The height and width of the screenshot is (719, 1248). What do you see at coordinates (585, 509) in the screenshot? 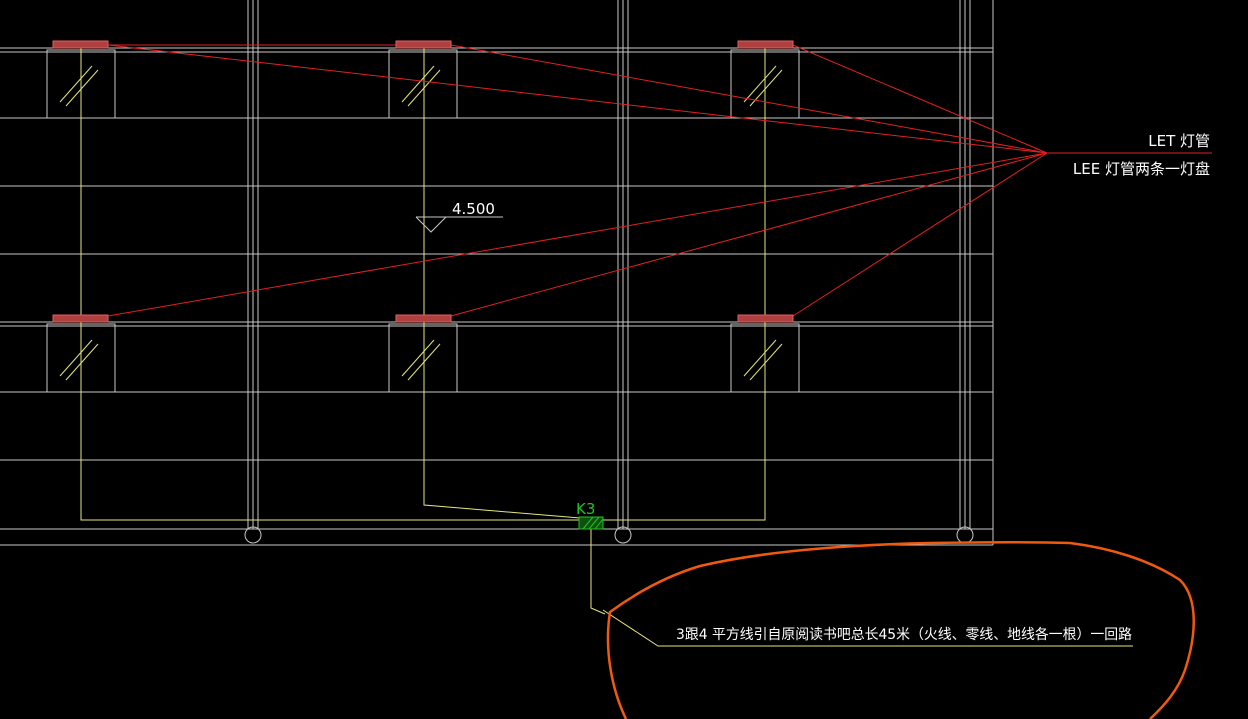
I see `switch-tag: K3` at bounding box center [585, 509].